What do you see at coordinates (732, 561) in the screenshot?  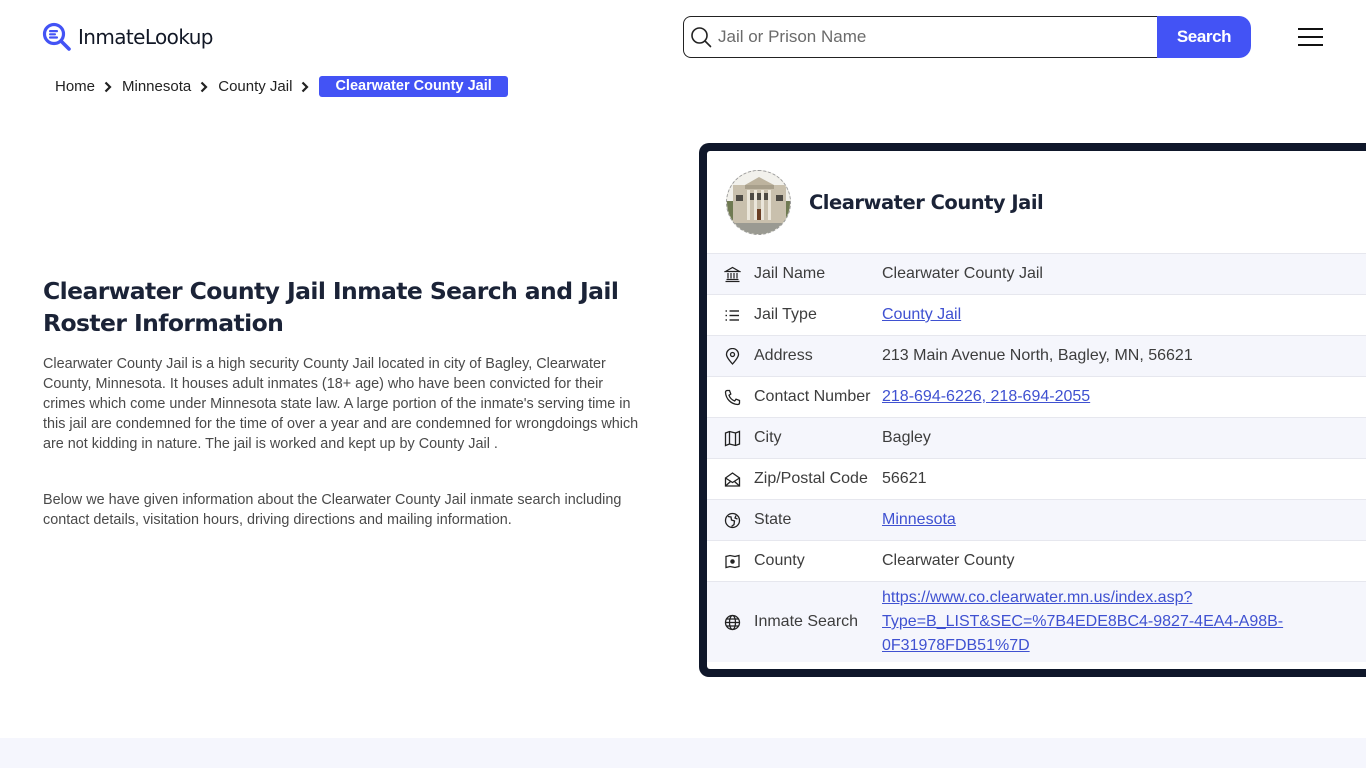 I see `county-map-icon` at bounding box center [732, 561].